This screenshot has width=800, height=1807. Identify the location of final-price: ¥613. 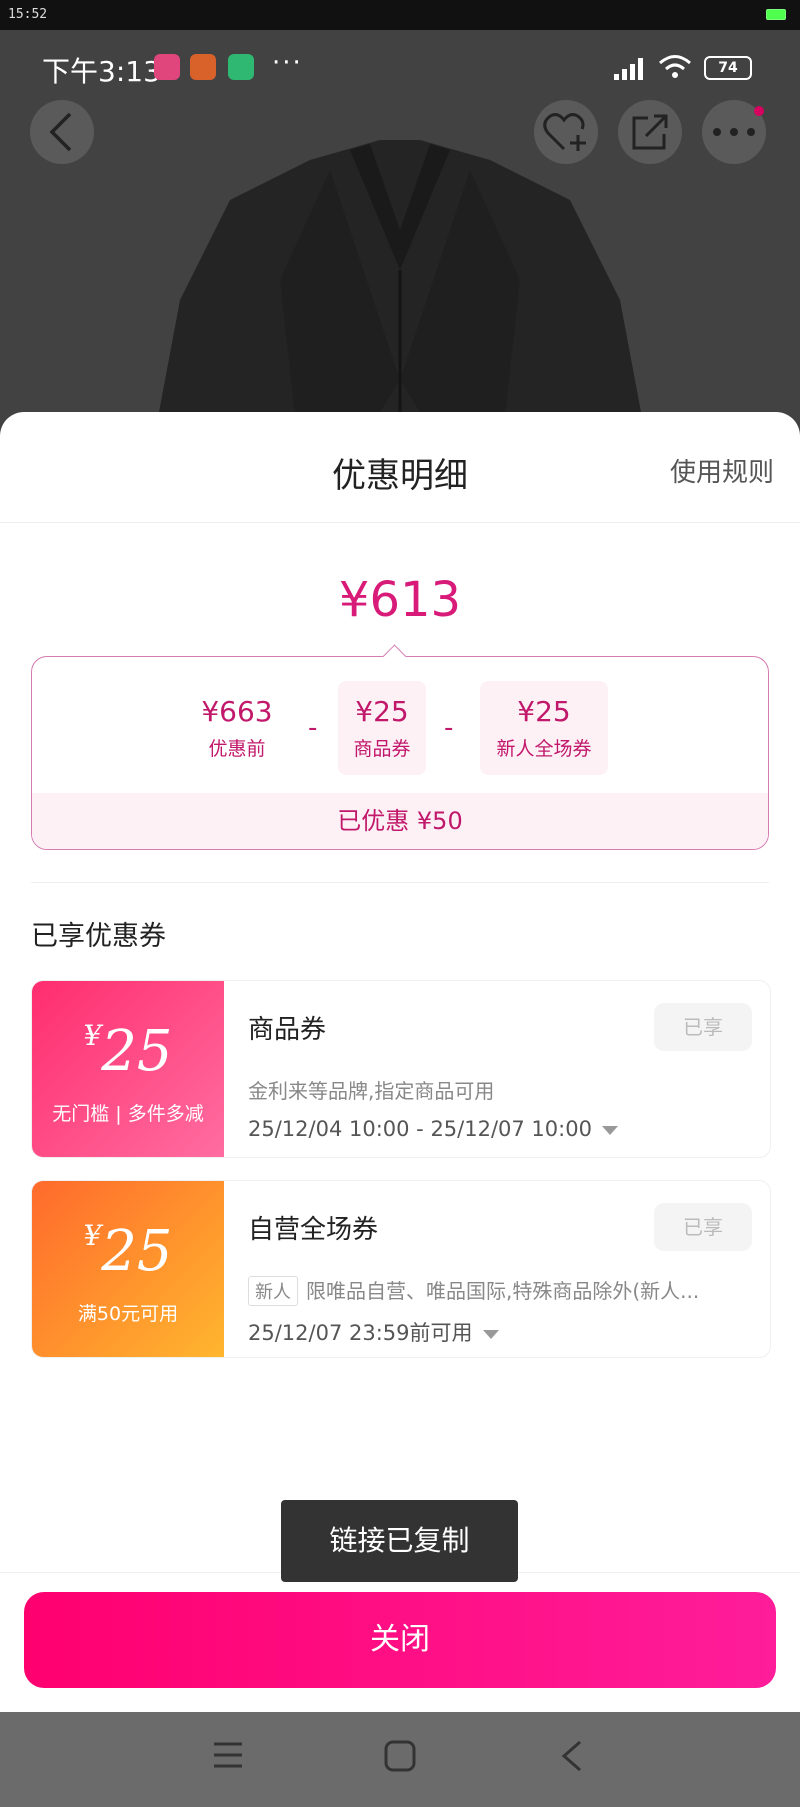
(400, 600).